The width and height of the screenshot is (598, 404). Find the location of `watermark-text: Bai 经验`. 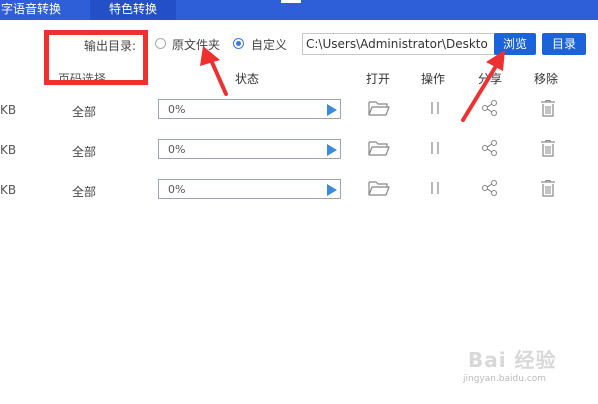

watermark-text: Bai 经验 is located at coordinates (512, 360).